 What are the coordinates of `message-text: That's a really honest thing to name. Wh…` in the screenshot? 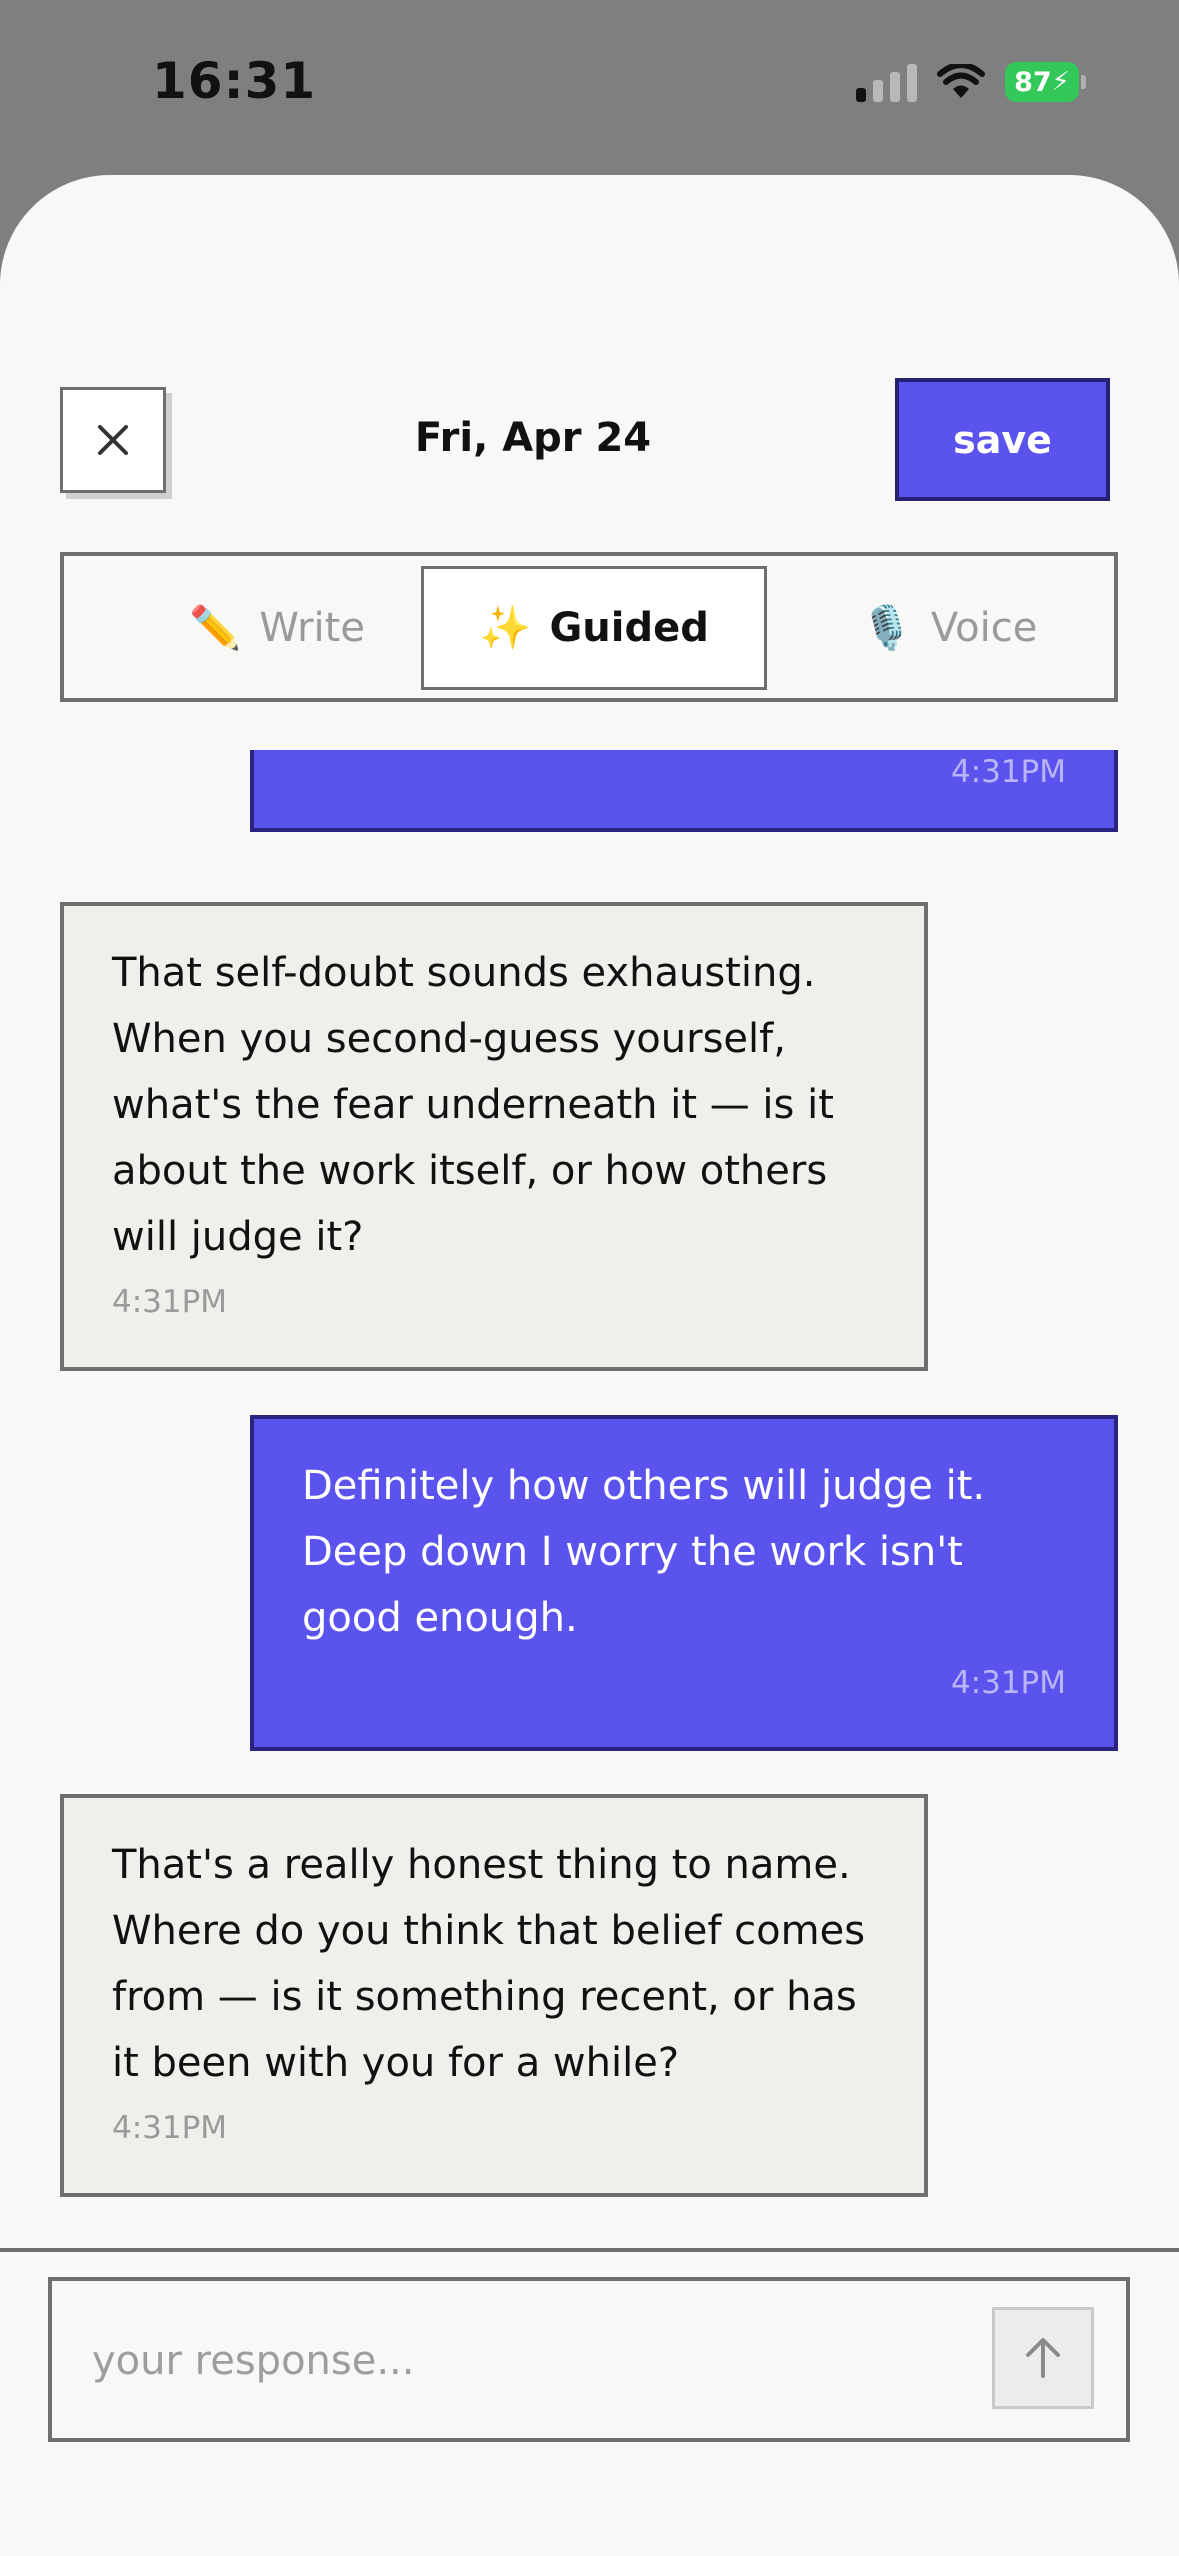 It's located at (489, 1964).